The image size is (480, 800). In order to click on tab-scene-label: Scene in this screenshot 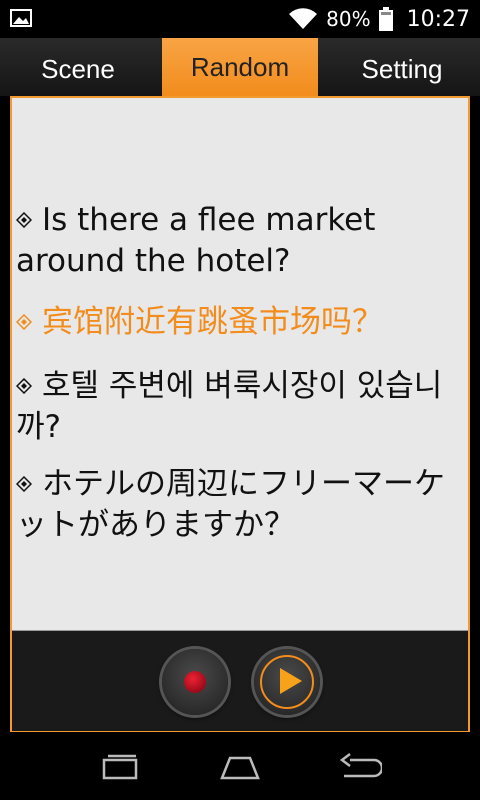, I will do `click(78, 69)`.